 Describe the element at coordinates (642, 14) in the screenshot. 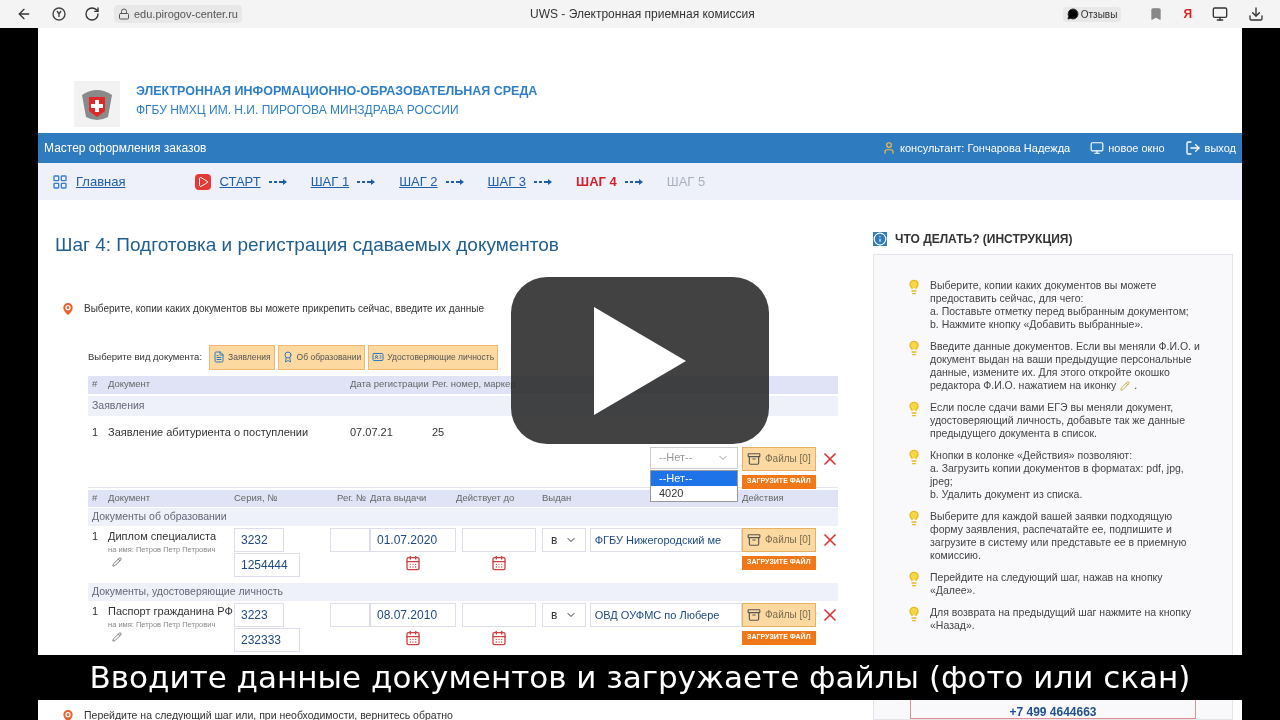

I see `page-title: UWS - Электронная приемная комиссия` at that location.